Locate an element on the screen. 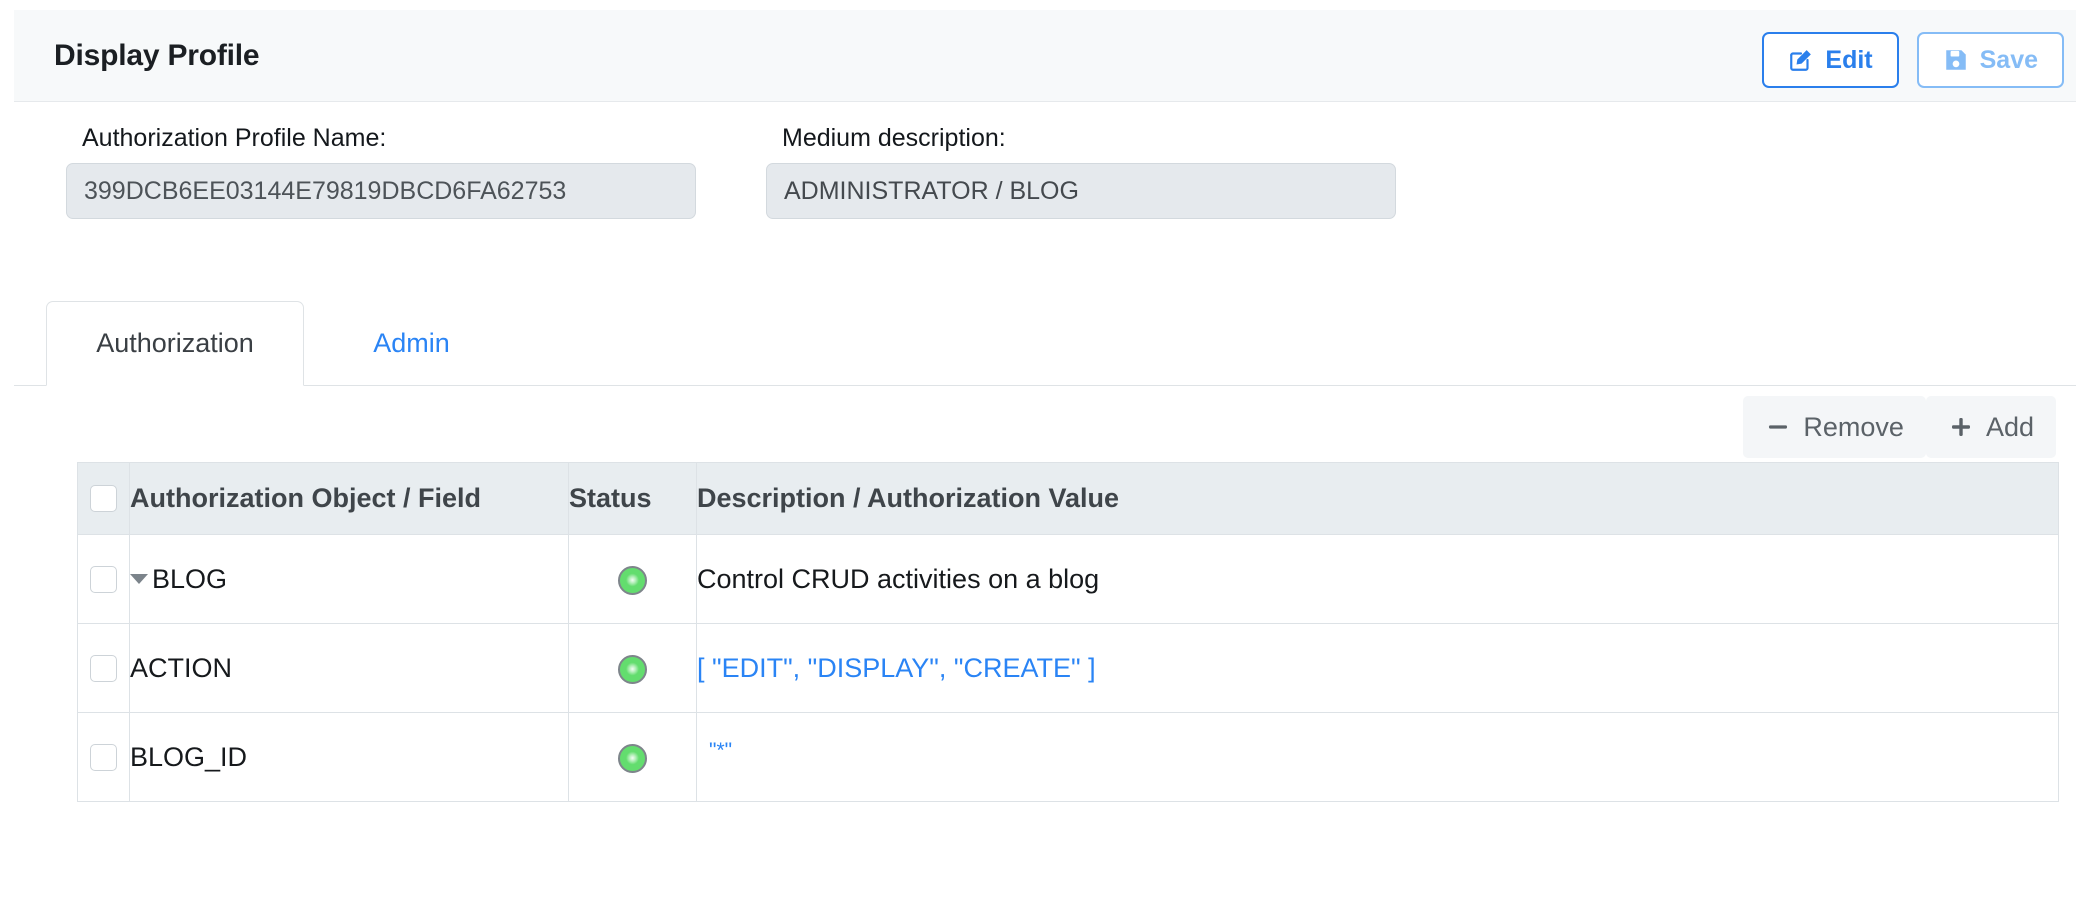  select-all-header-cell is located at coordinates (103, 498).